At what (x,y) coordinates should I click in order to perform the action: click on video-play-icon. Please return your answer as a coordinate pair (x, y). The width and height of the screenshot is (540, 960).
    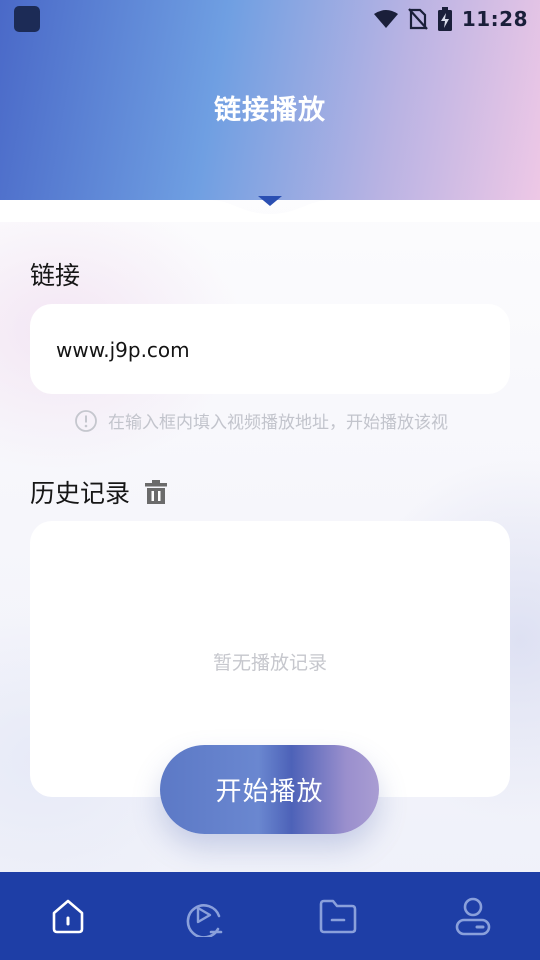
    Looking at the image, I should click on (204, 920).